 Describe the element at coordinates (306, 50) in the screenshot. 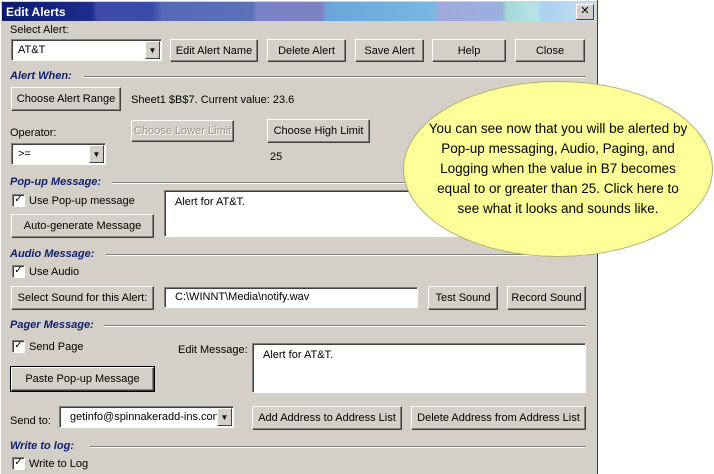

I see `delete-alert-button: Delete Alert` at that location.